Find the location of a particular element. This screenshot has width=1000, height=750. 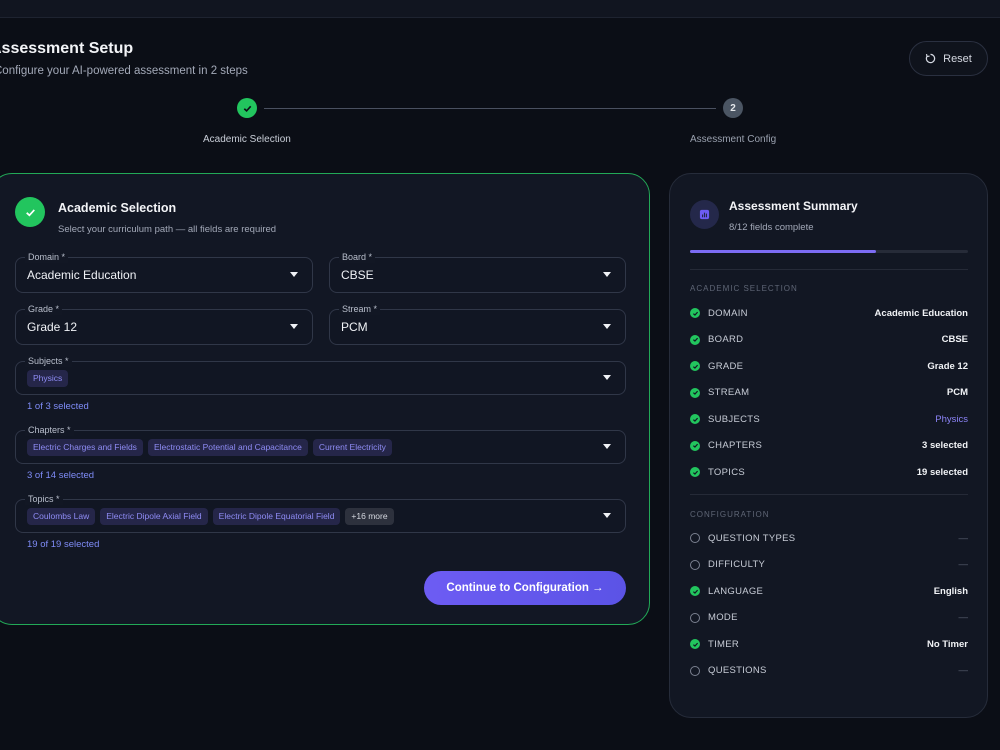

grade-select: Grade * Grade 12 is located at coordinates (164, 324).